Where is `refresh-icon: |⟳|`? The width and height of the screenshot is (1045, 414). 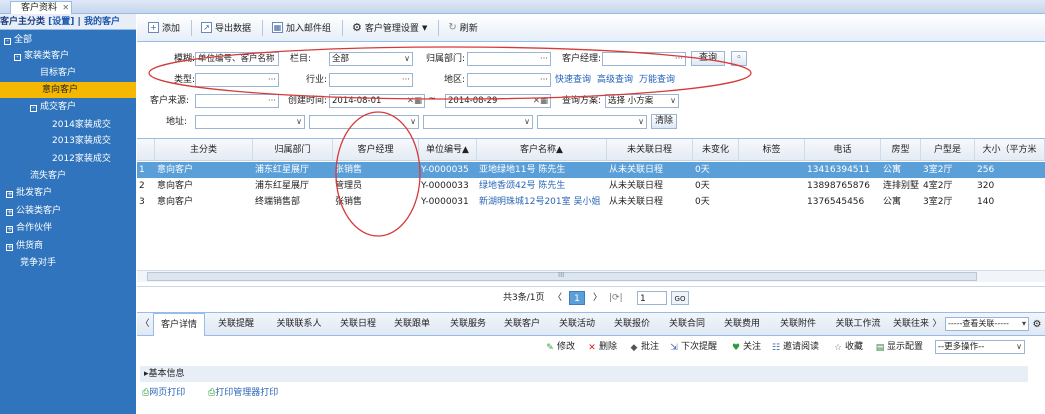
refresh-icon: |⟳| is located at coordinates (616, 298).